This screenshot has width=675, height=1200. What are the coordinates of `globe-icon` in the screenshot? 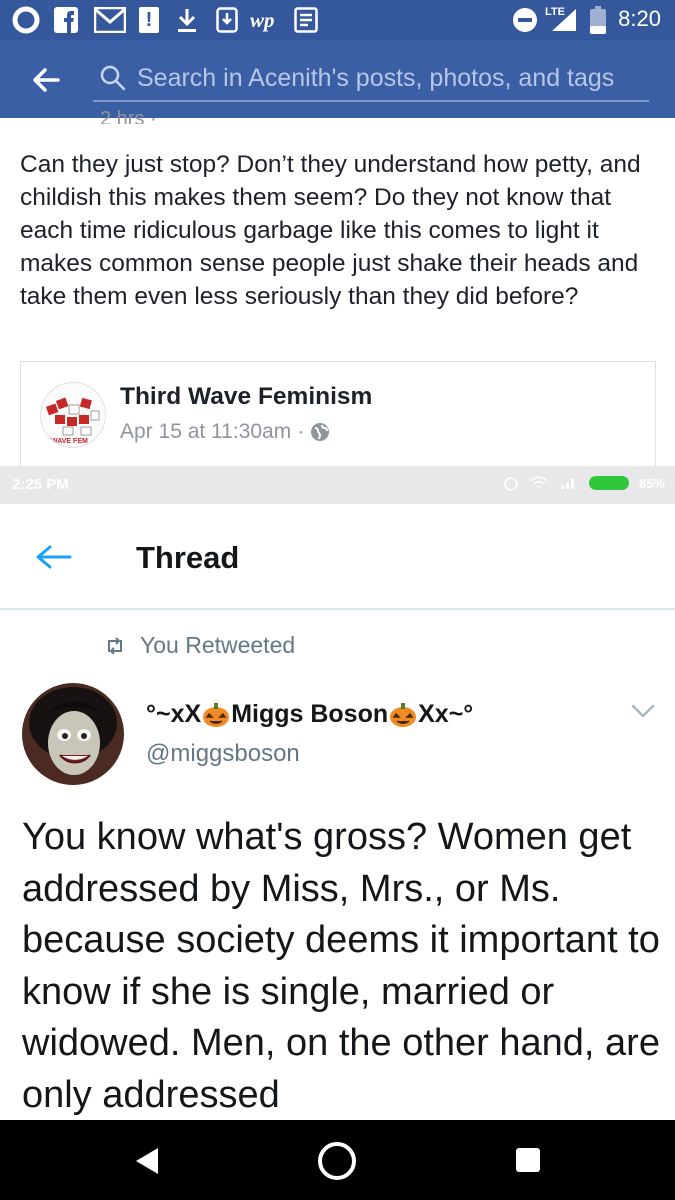 It's located at (320, 432).